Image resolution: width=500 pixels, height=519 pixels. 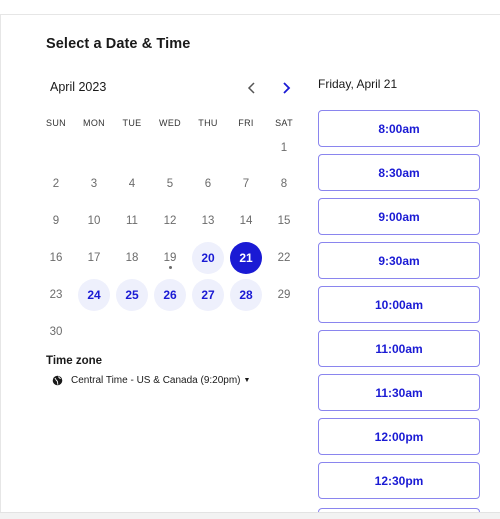 I want to click on calendar-day-15: 15, so click(x=284, y=221).